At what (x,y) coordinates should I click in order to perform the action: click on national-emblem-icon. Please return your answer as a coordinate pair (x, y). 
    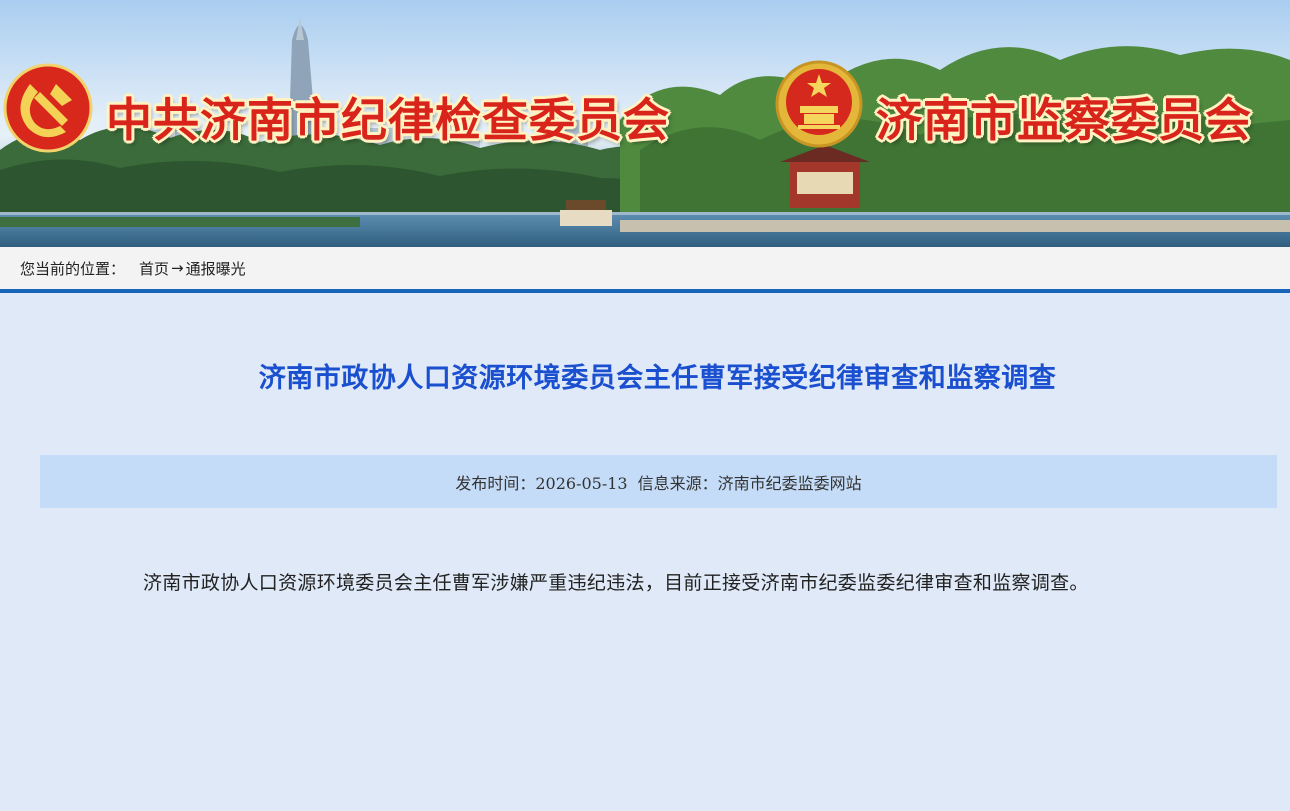
    Looking at the image, I should click on (819, 104).